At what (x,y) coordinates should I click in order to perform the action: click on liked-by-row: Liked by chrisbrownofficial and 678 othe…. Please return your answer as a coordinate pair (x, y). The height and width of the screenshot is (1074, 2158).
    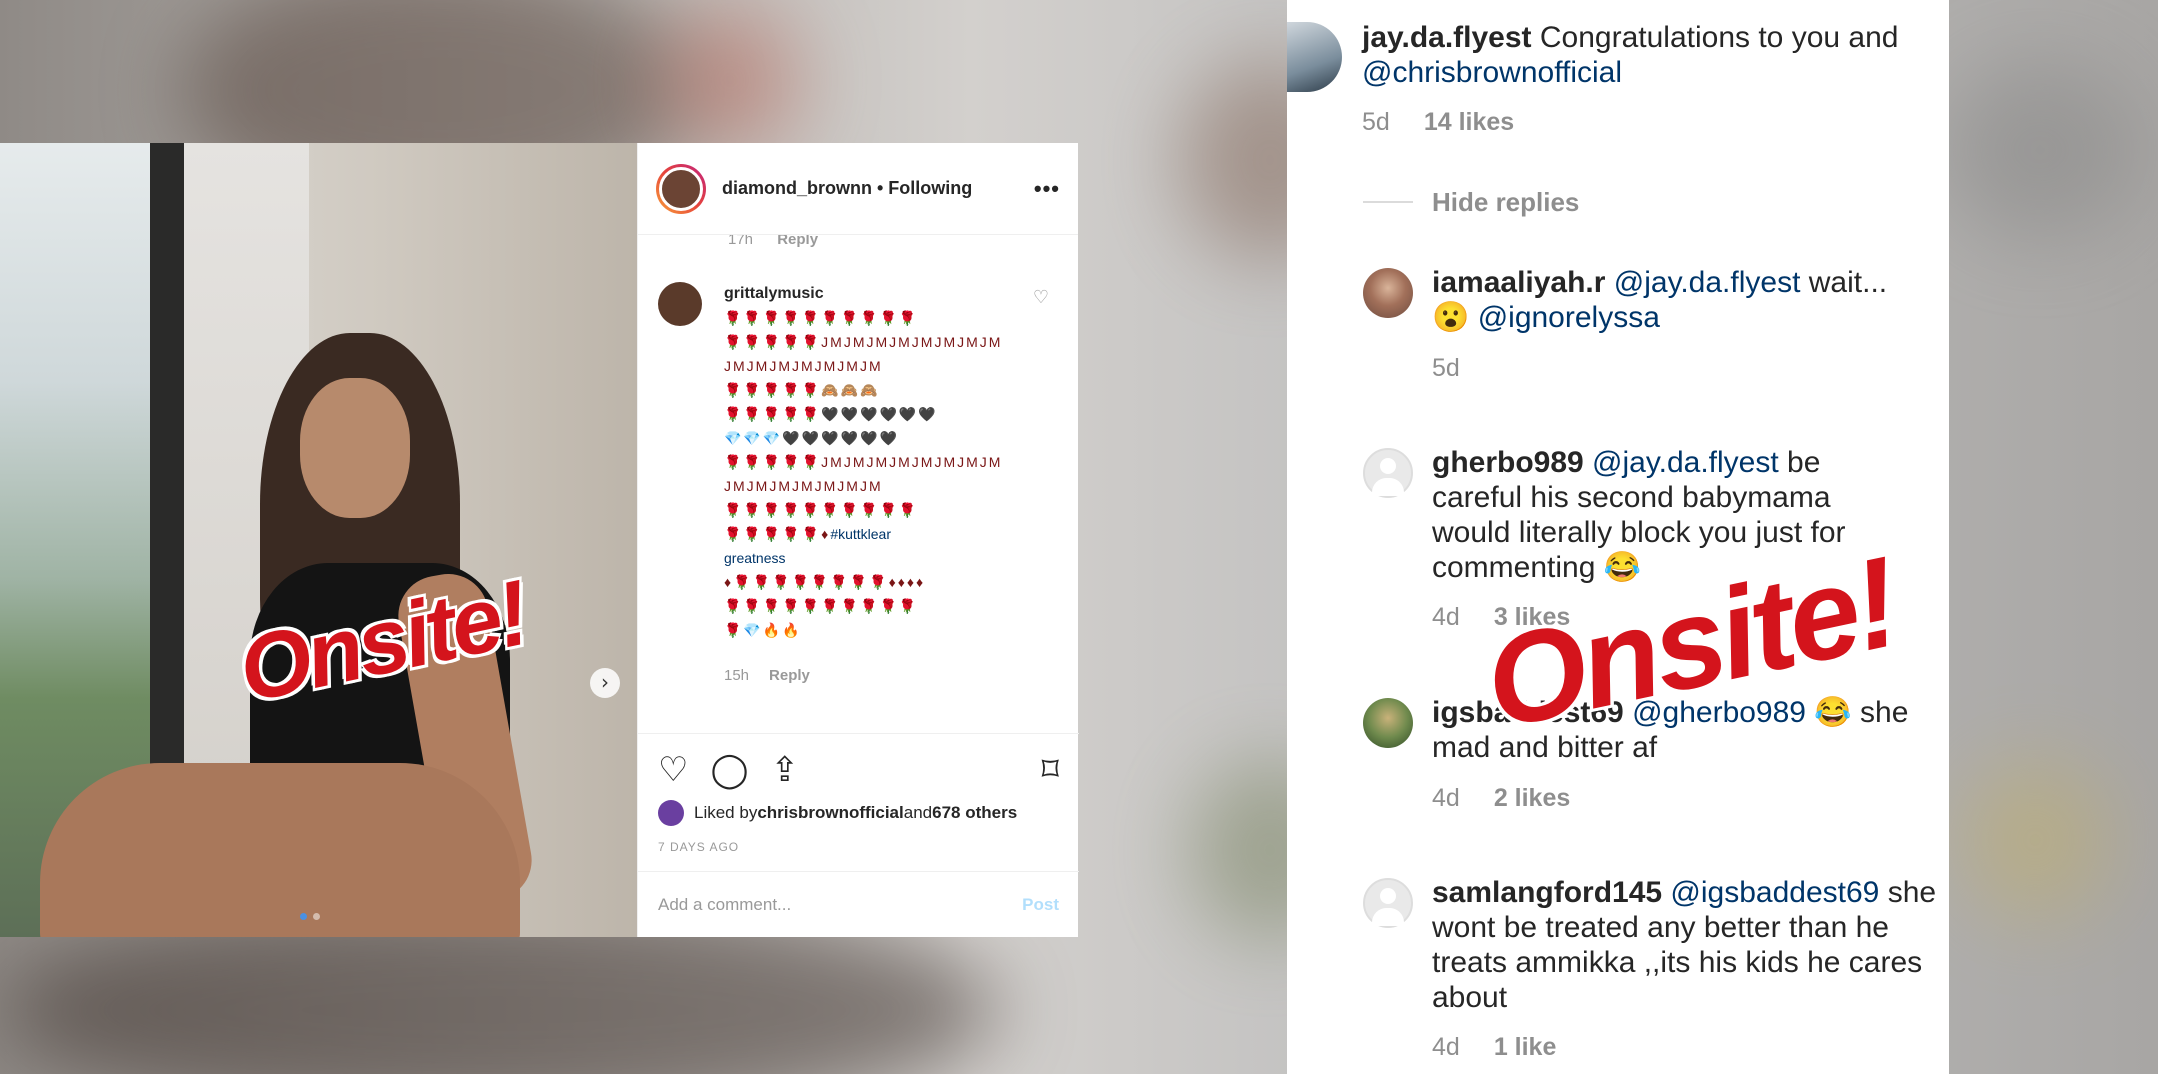
    Looking at the image, I should click on (858, 813).